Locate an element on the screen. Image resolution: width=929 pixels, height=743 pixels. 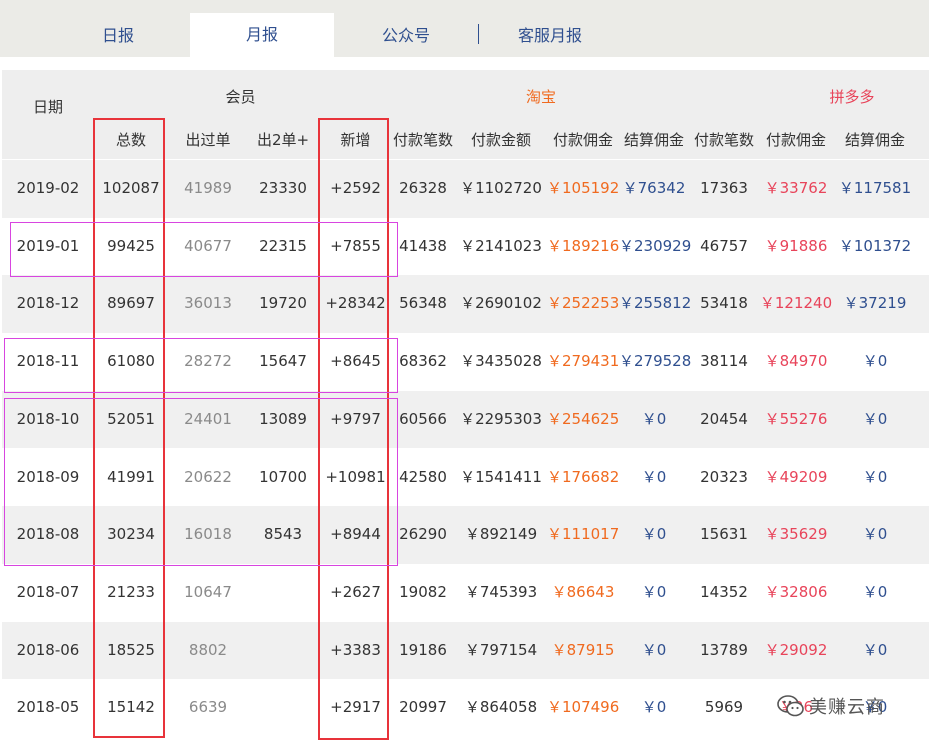
cell-tb-pay-amount: ￥2141023 is located at coordinates (501, 245).